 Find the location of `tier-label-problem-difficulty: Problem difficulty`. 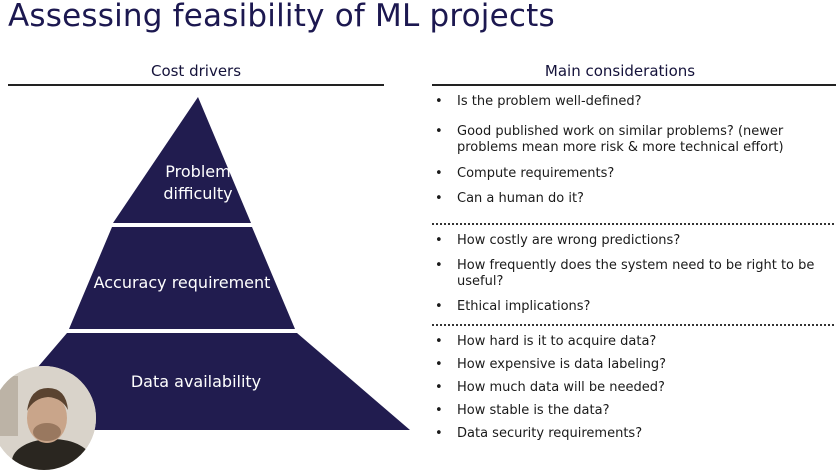

tier-label-problem-difficulty: Problem difficulty is located at coordinates (198, 182).